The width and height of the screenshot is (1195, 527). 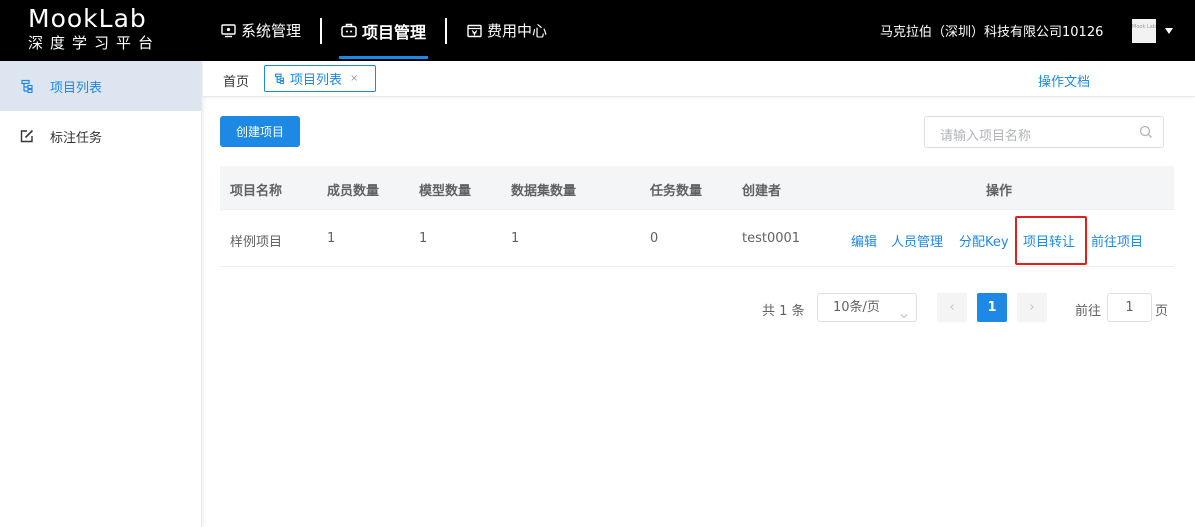 I want to click on page-number-current: 1, so click(x=992, y=307).